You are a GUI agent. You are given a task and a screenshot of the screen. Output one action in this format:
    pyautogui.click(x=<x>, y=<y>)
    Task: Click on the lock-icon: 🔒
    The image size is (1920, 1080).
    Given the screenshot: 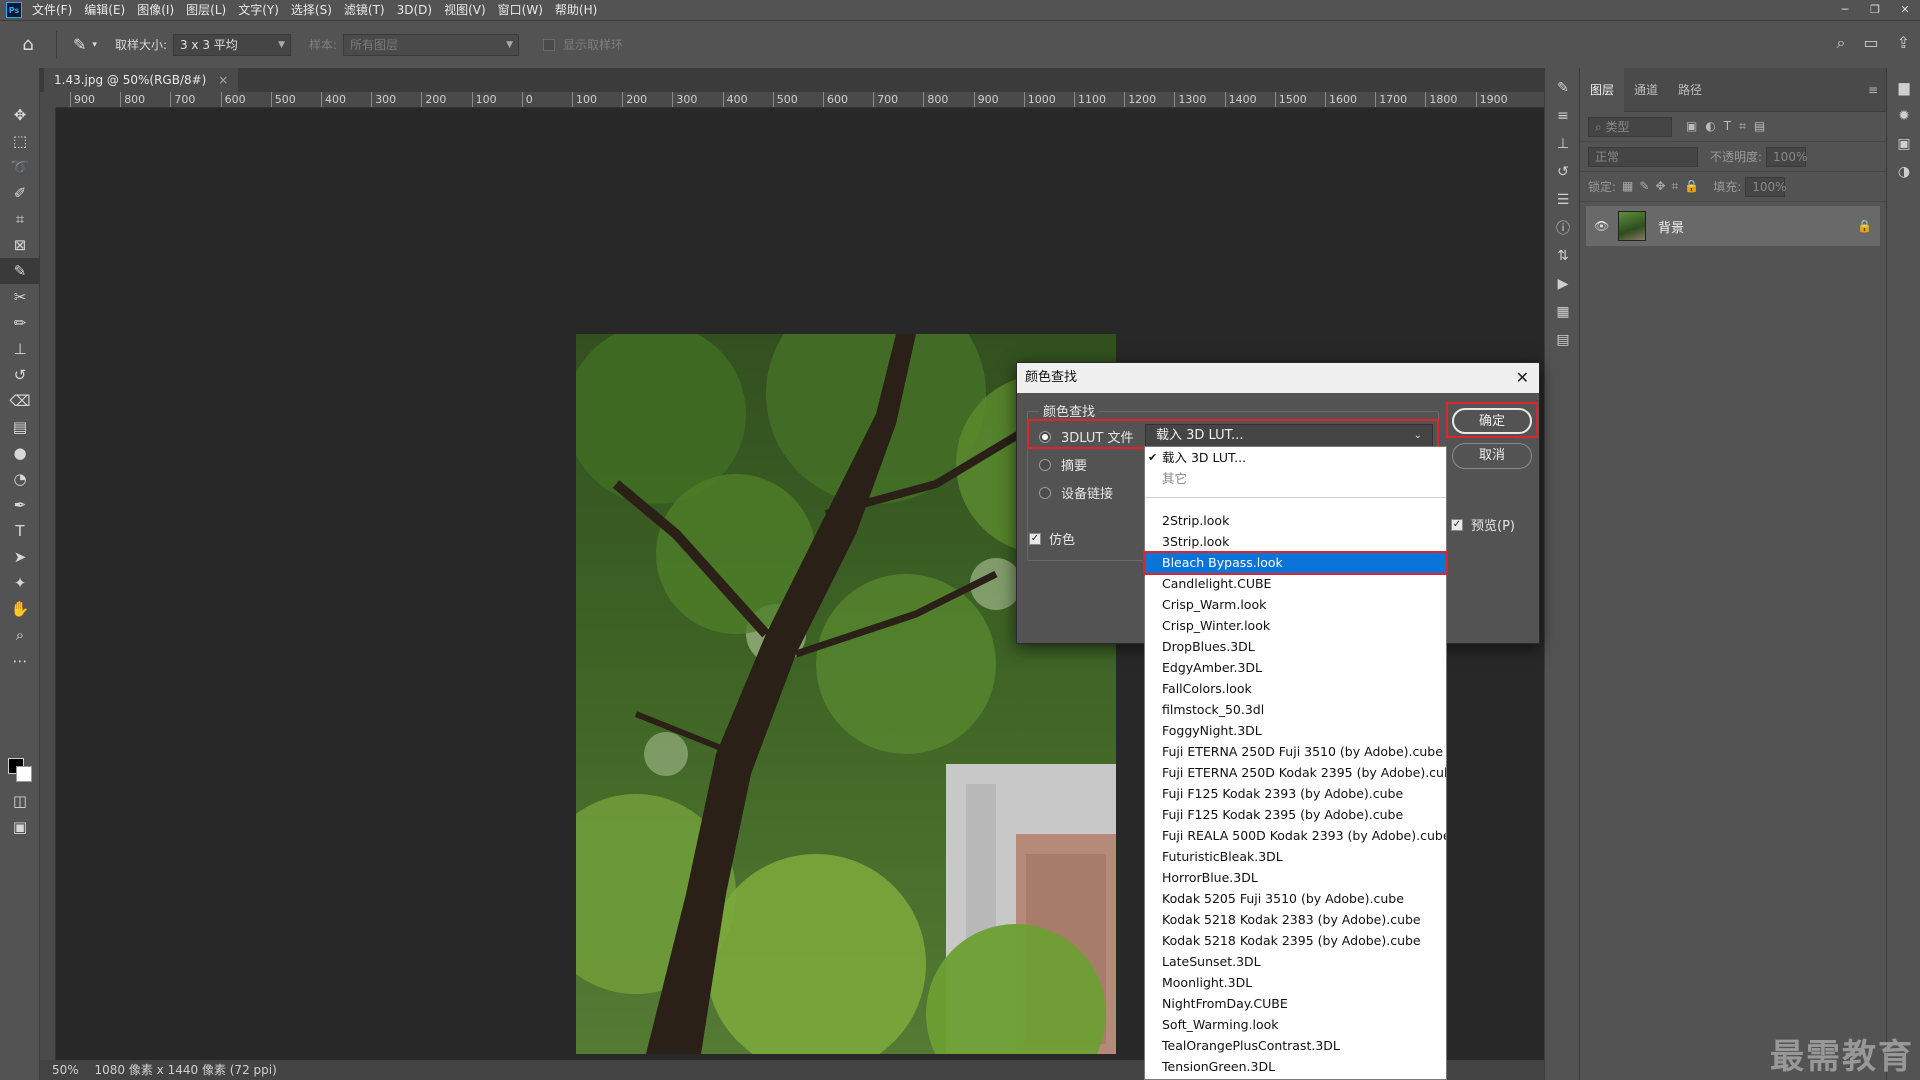 What is the action you would take?
    pyautogui.click(x=1864, y=226)
    